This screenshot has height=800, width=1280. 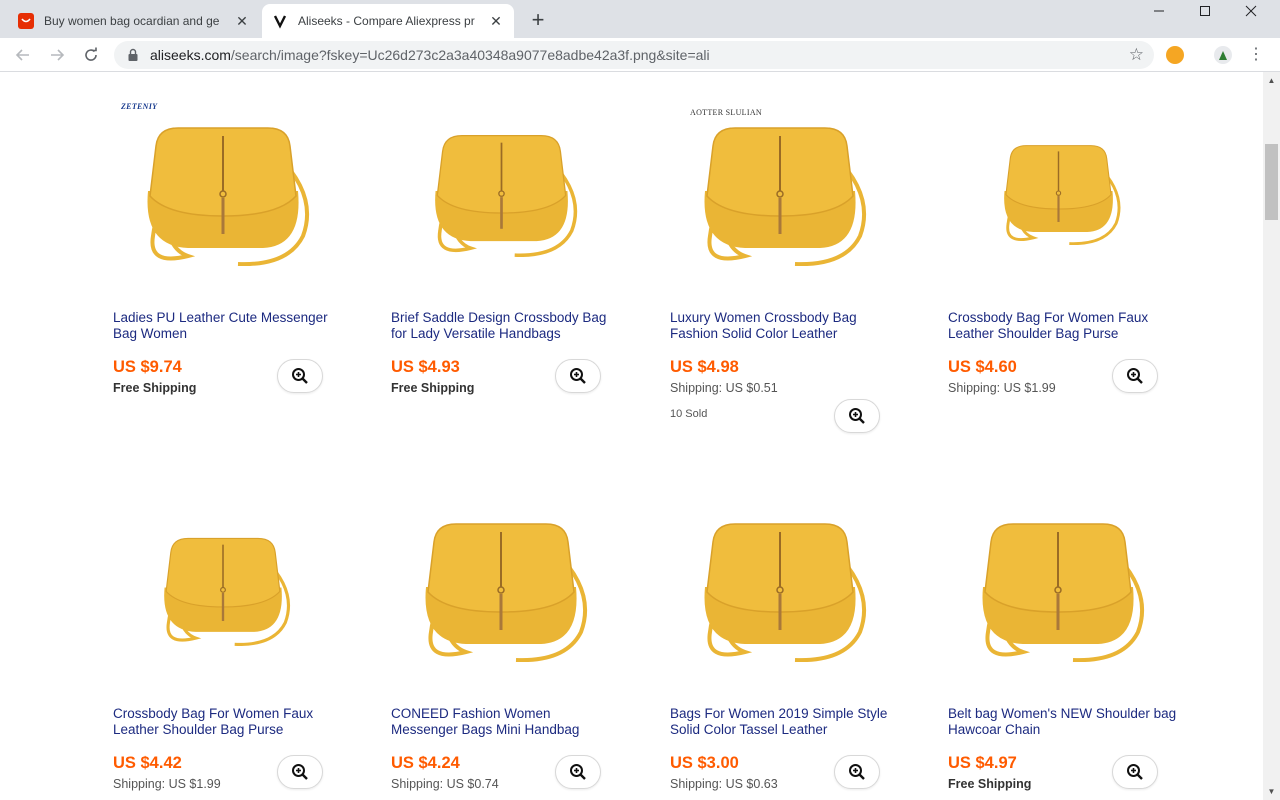 I want to click on product-price: US $4.98, so click(x=704, y=367).